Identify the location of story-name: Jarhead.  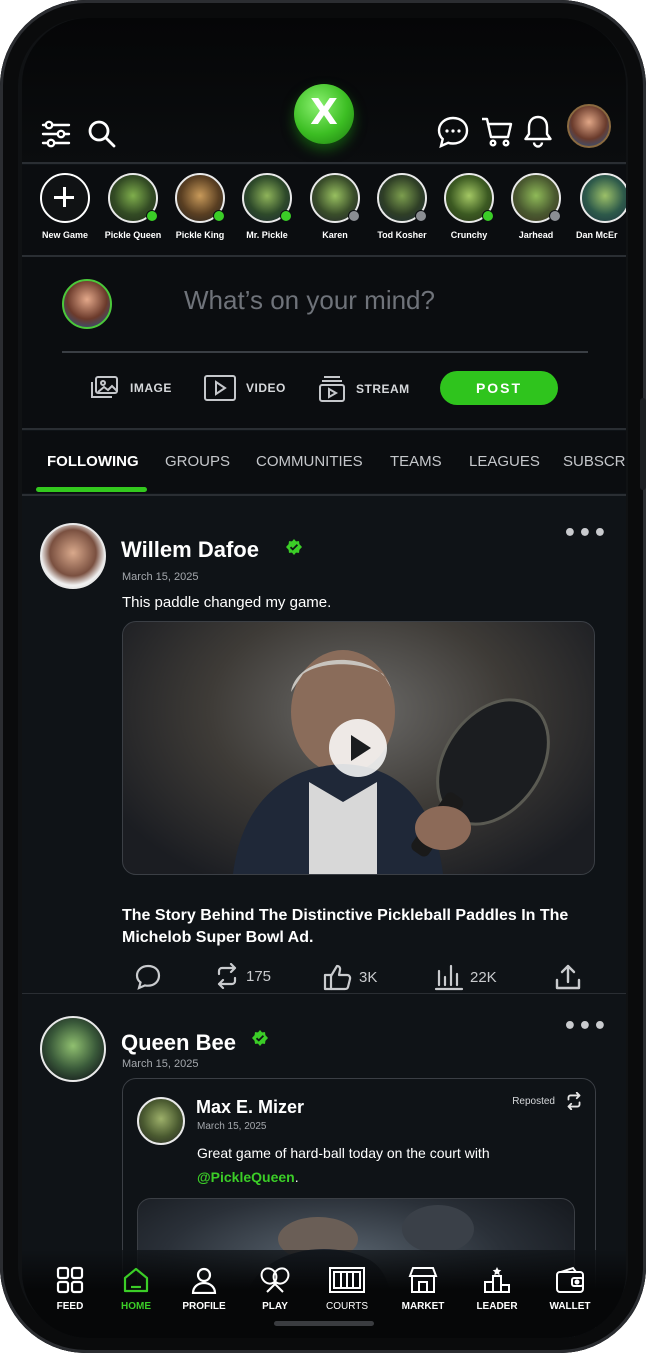
(536, 235).